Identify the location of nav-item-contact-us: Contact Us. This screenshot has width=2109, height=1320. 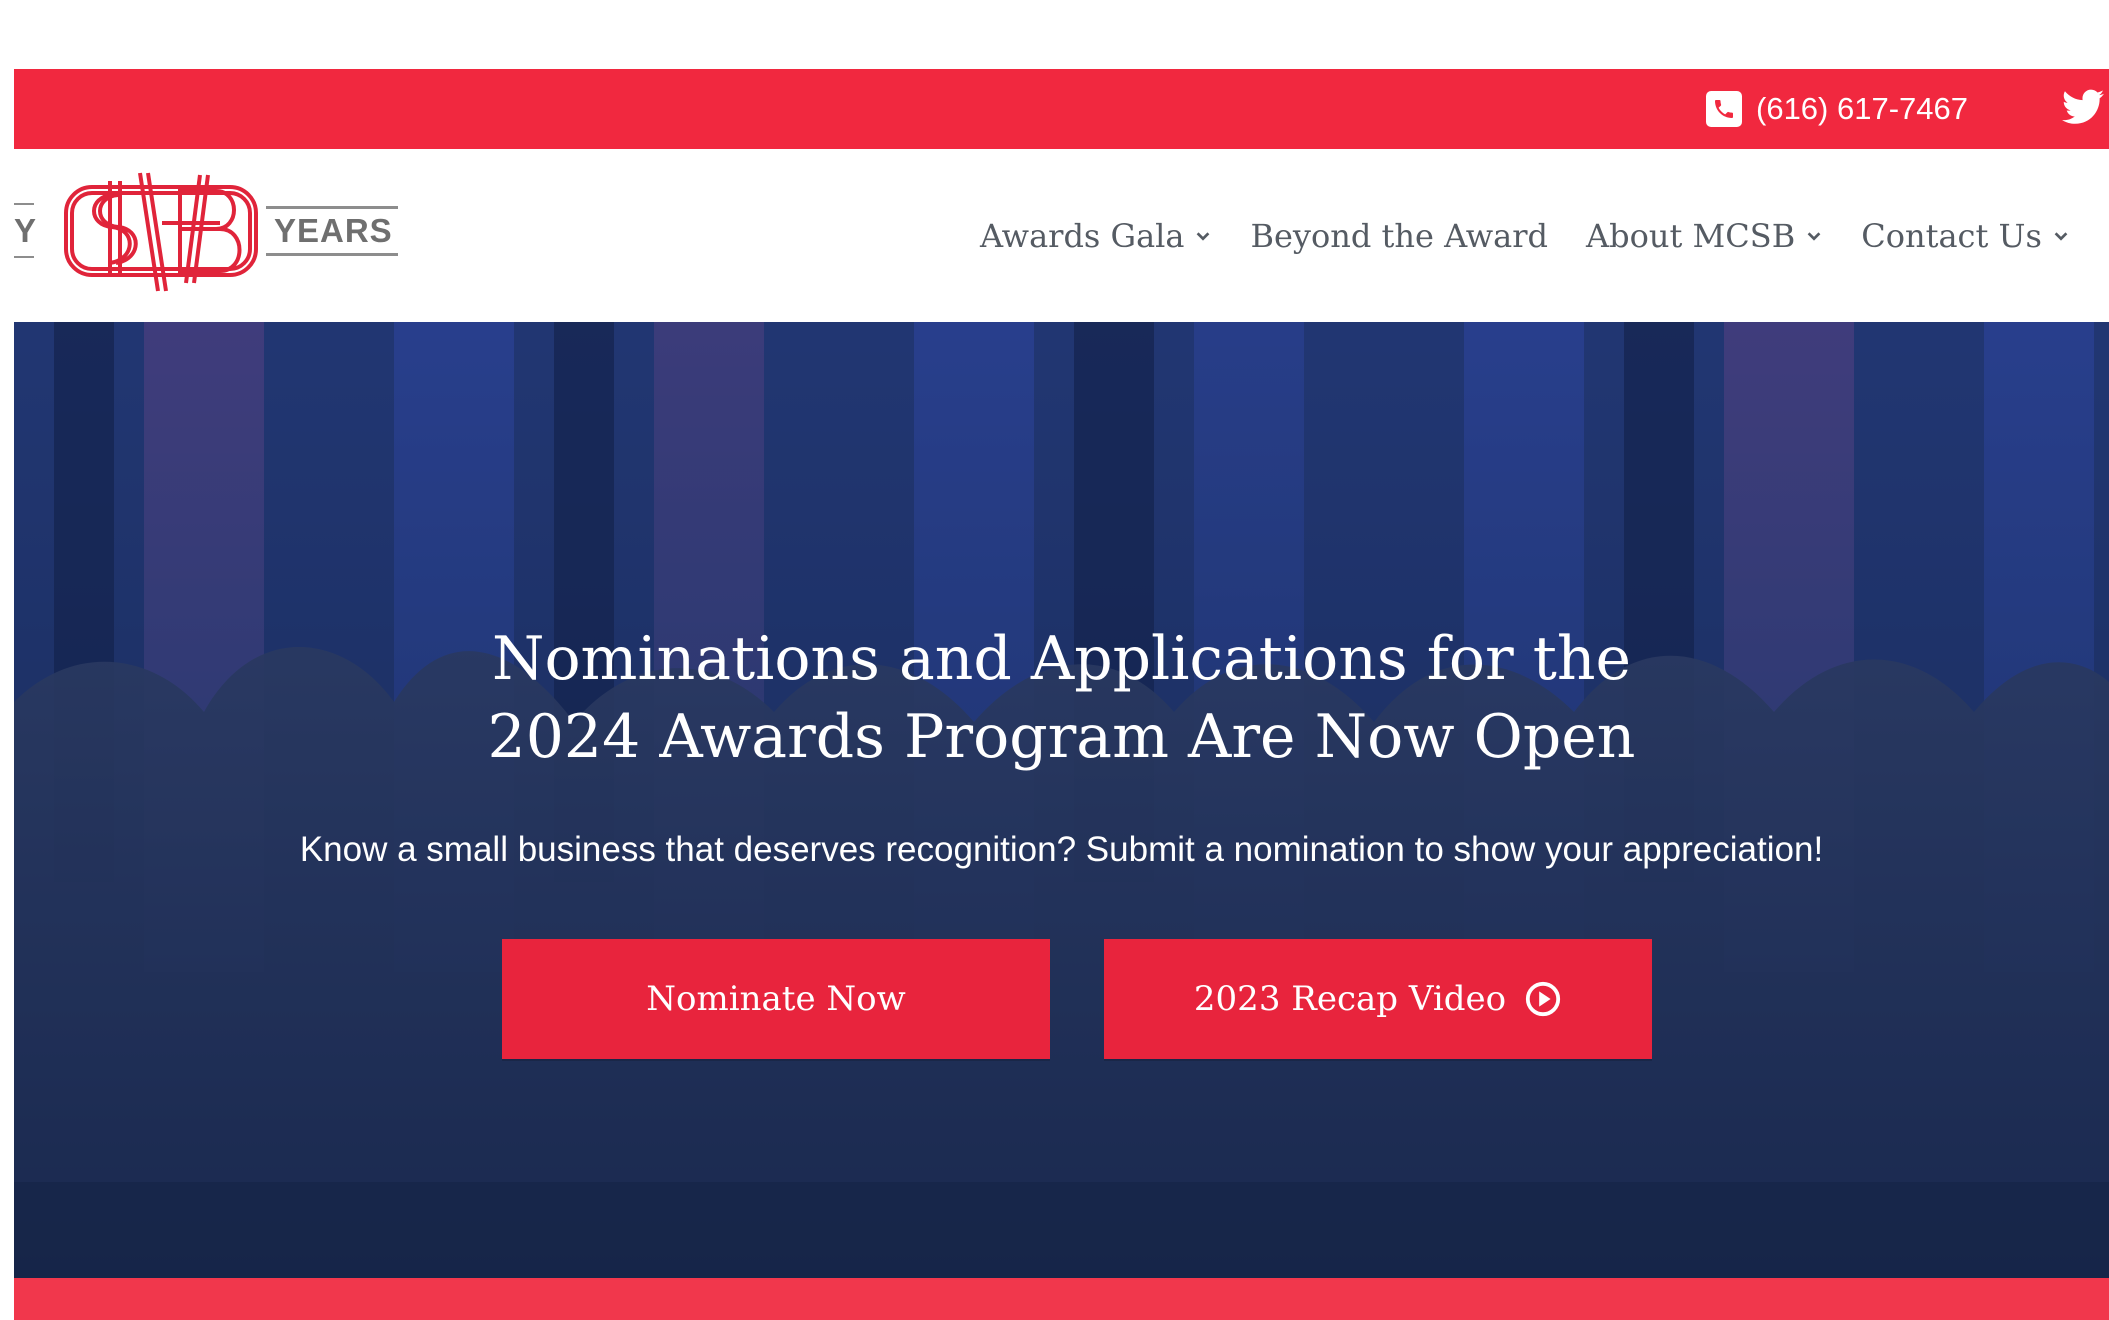
(1965, 236).